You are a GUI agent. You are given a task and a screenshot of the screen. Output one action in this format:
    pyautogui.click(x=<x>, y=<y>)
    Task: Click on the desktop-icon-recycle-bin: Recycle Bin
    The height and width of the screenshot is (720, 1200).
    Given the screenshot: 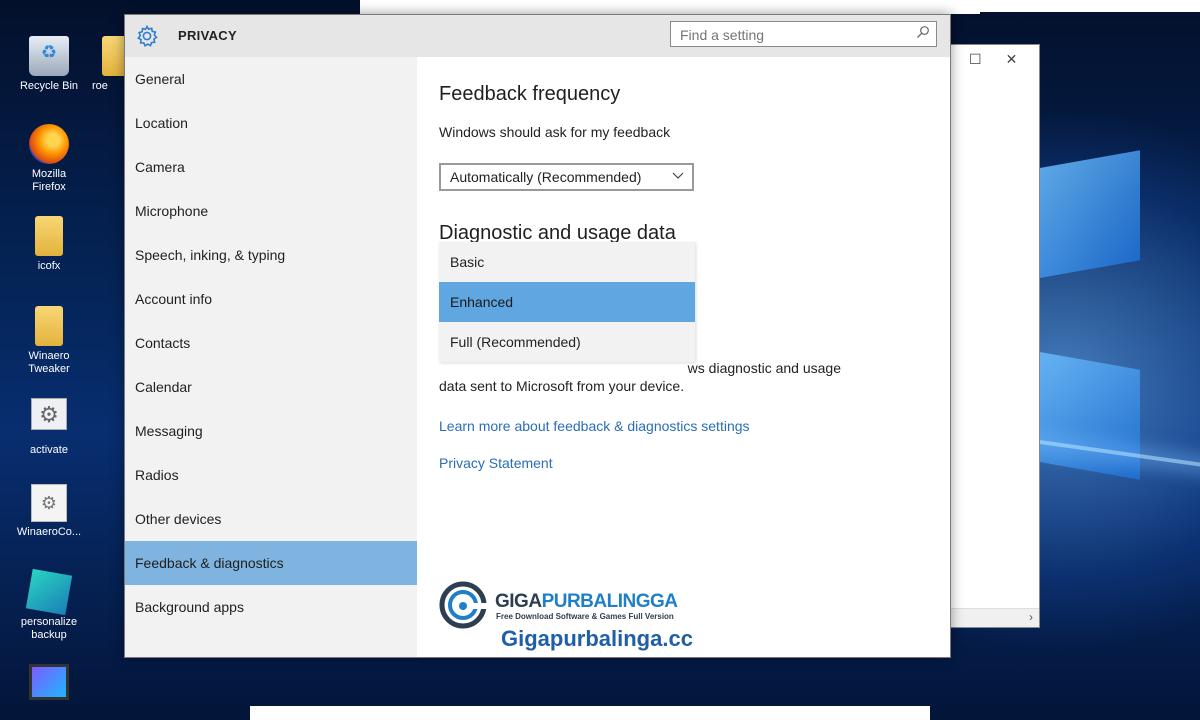 What is the action you would take?
    pyautogui.click(x=49, y=64)
    